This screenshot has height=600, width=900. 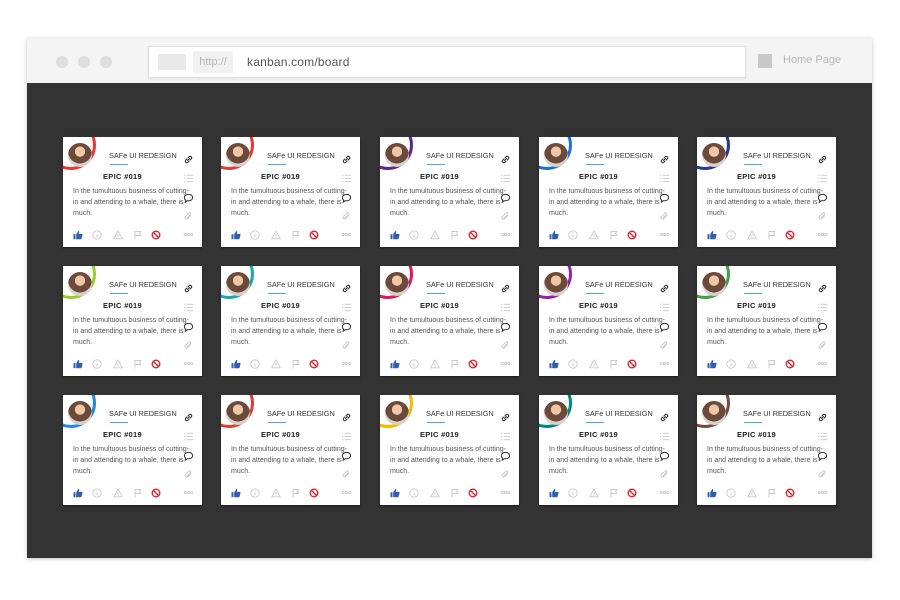 What do you see at coordinates (298, 62) in the screenshot?
I see `url-text: kanban.com/board` at bounding box center [298, 62].